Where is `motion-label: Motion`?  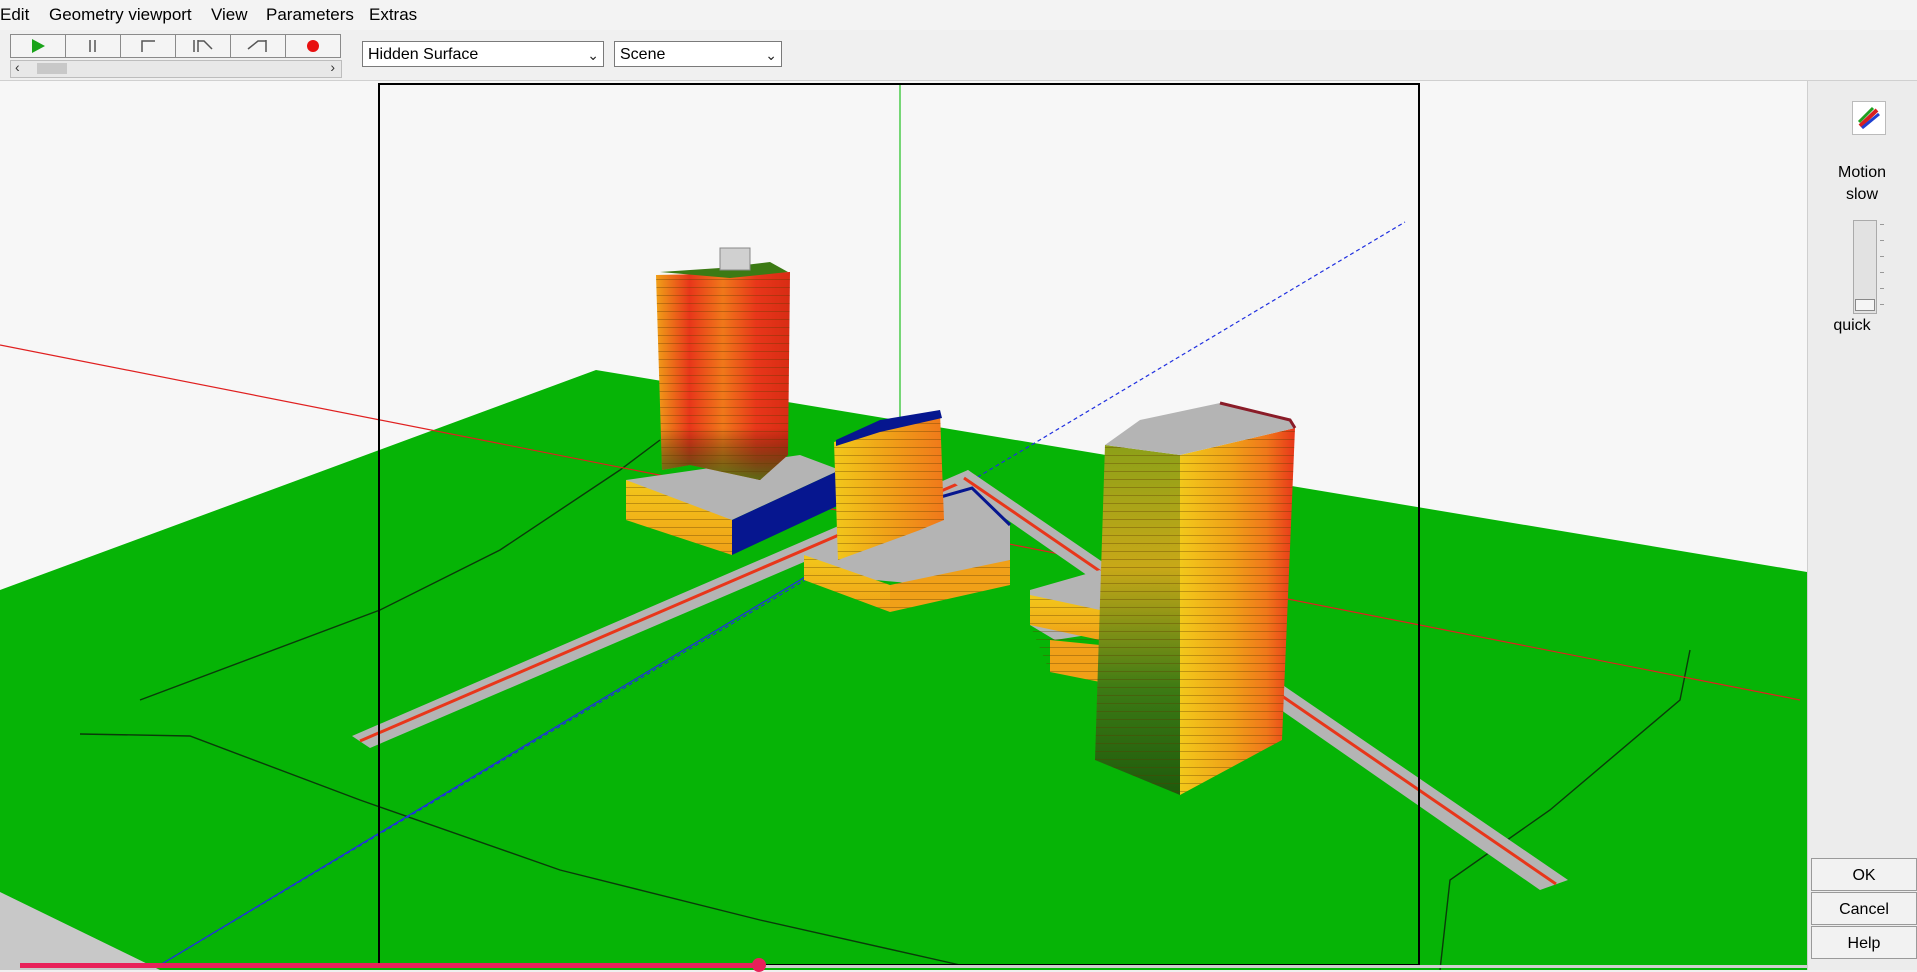
motion-label: Motion is located at coordinates (1862, 172).